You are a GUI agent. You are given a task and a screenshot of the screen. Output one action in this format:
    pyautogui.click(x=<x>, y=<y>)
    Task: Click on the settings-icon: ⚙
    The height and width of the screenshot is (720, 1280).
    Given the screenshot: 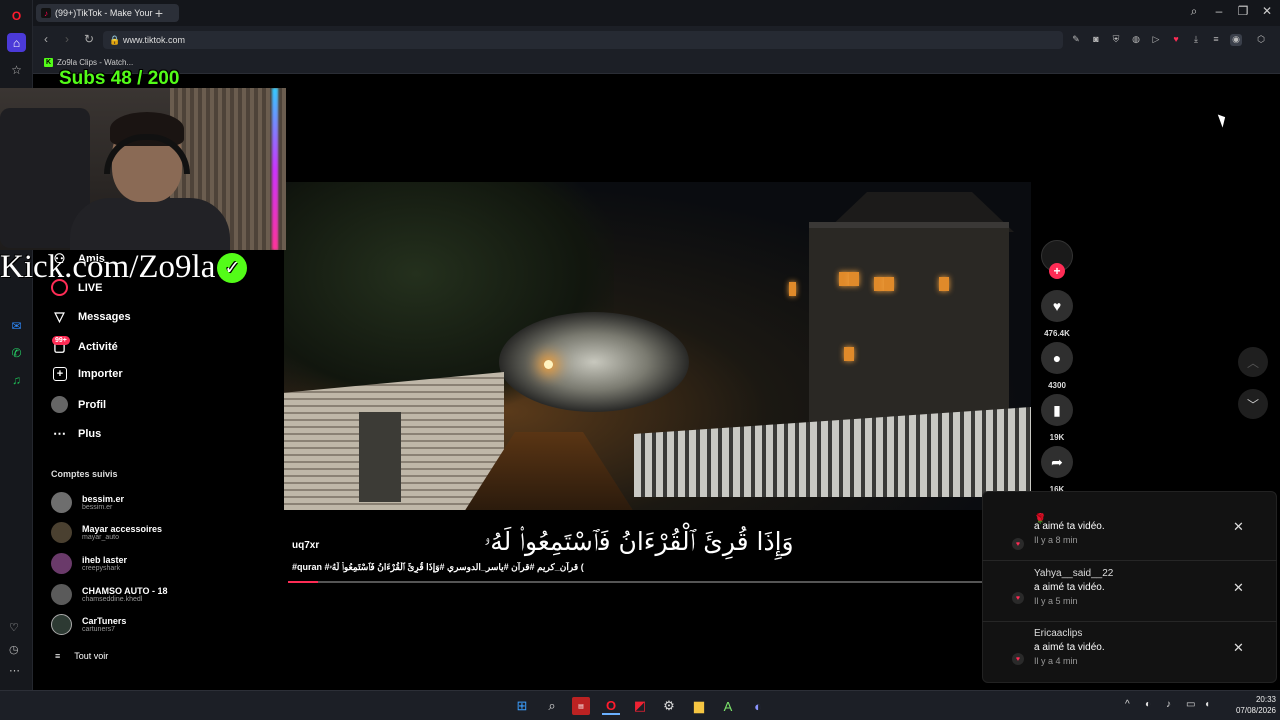 What is the action you would take?
    pyautogui.click(x=669, y=706)
    